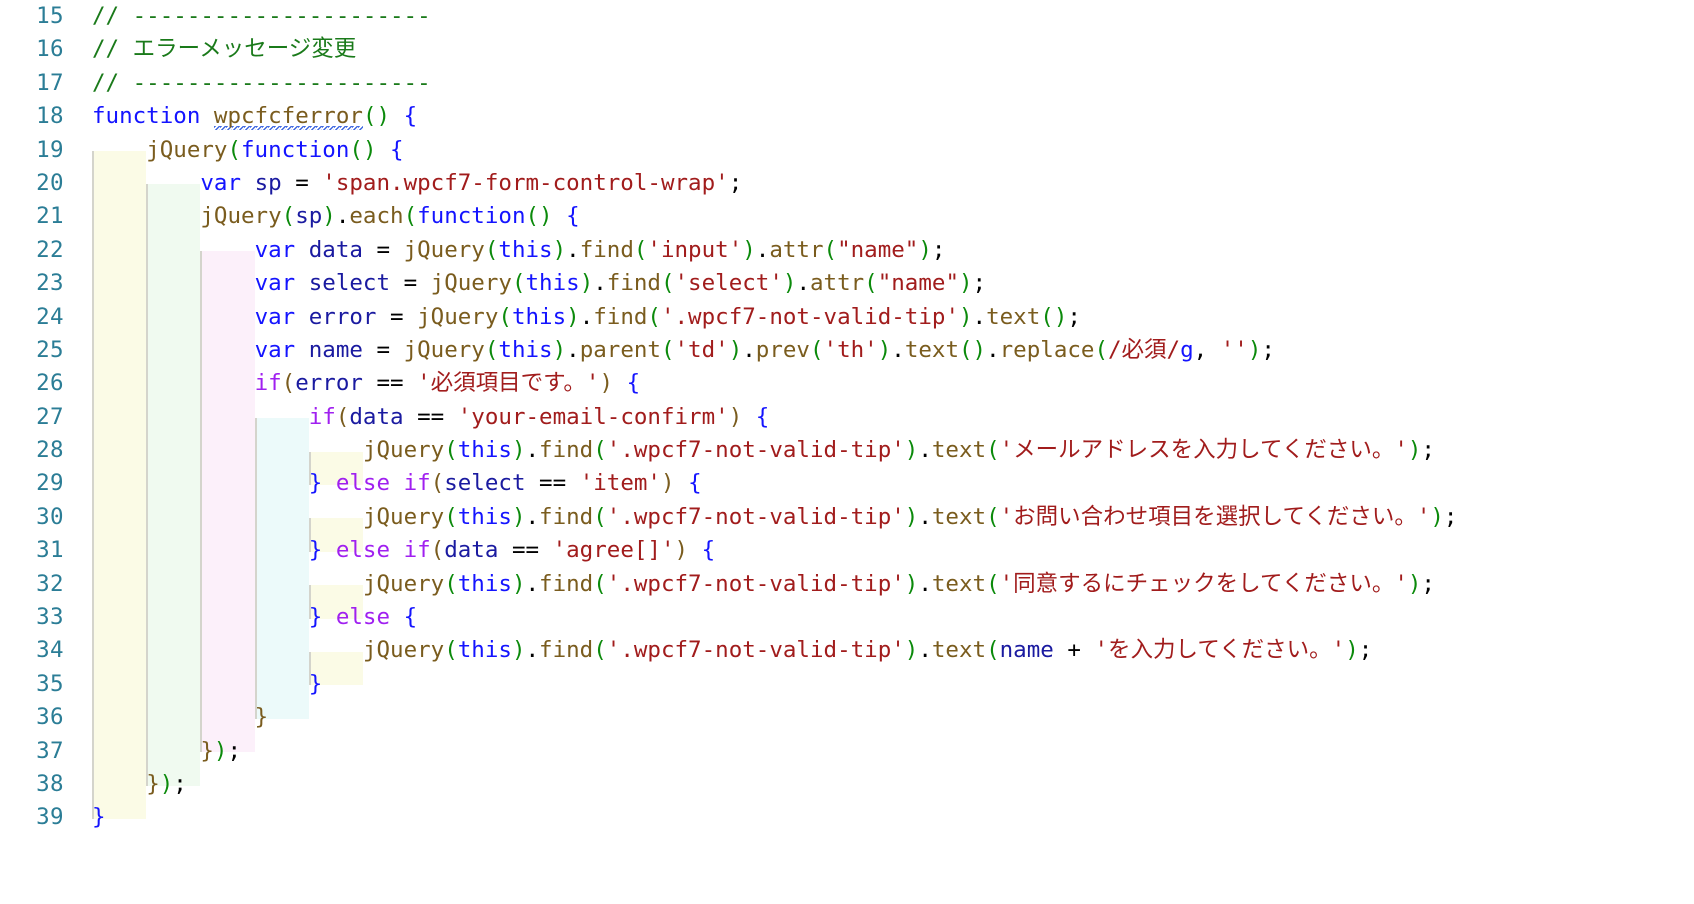 The image size is (1694, 904). Describe the element at coordinates (50, 249) in the screenshot. I see `line-number: 22` at that location.